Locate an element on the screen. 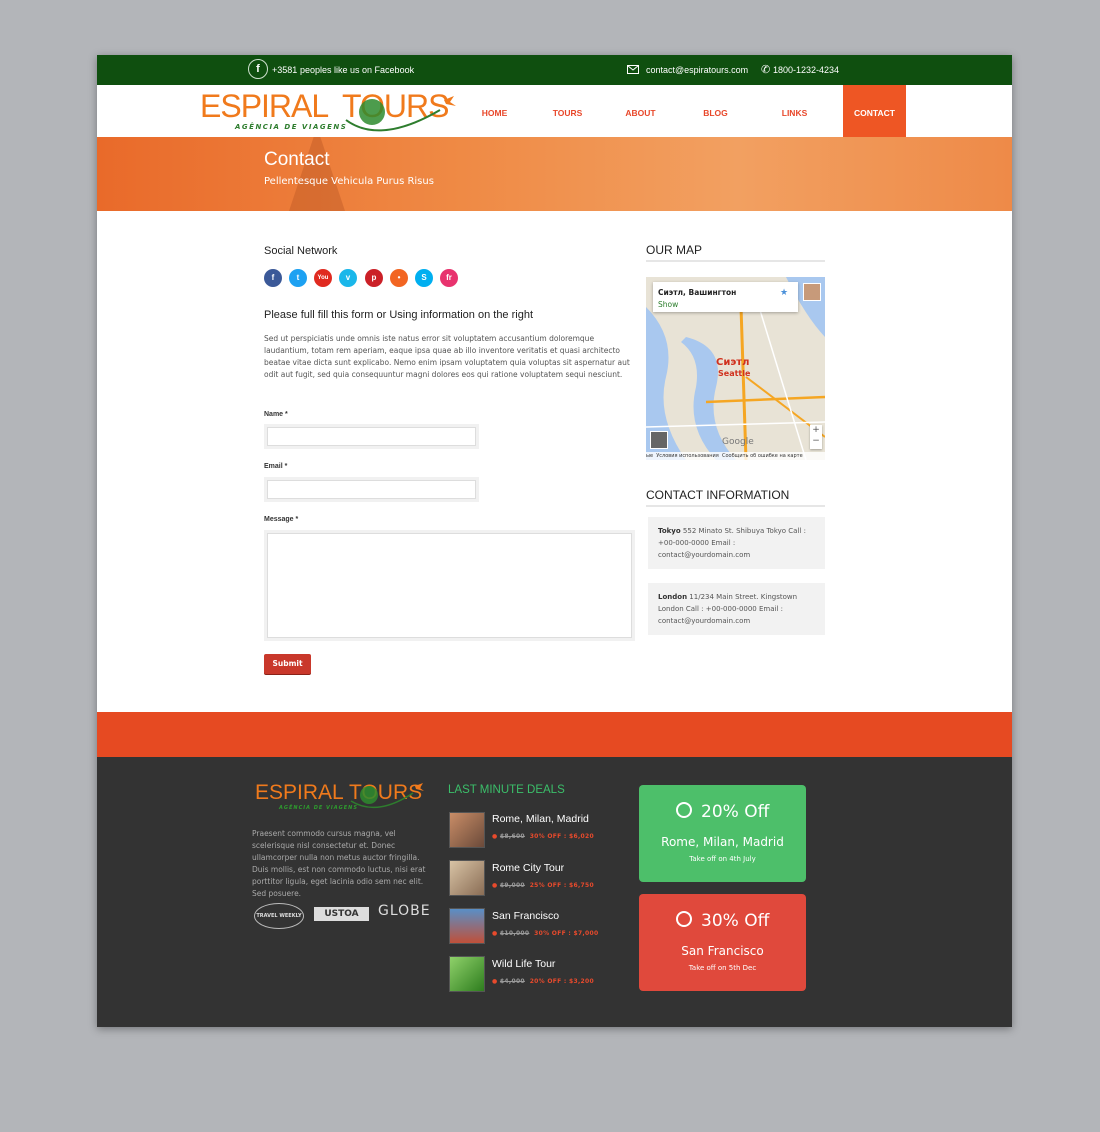  map-place: Сиэтл, Вашингтон is located at coordinates (697, 292).